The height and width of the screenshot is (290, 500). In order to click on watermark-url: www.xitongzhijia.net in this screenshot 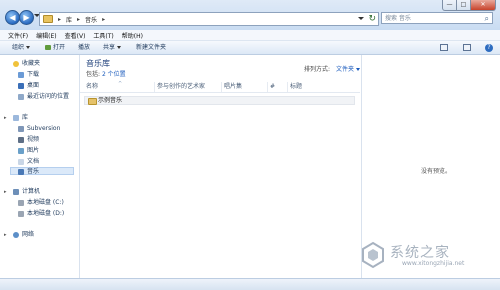, I will do `click(433, 263)`.